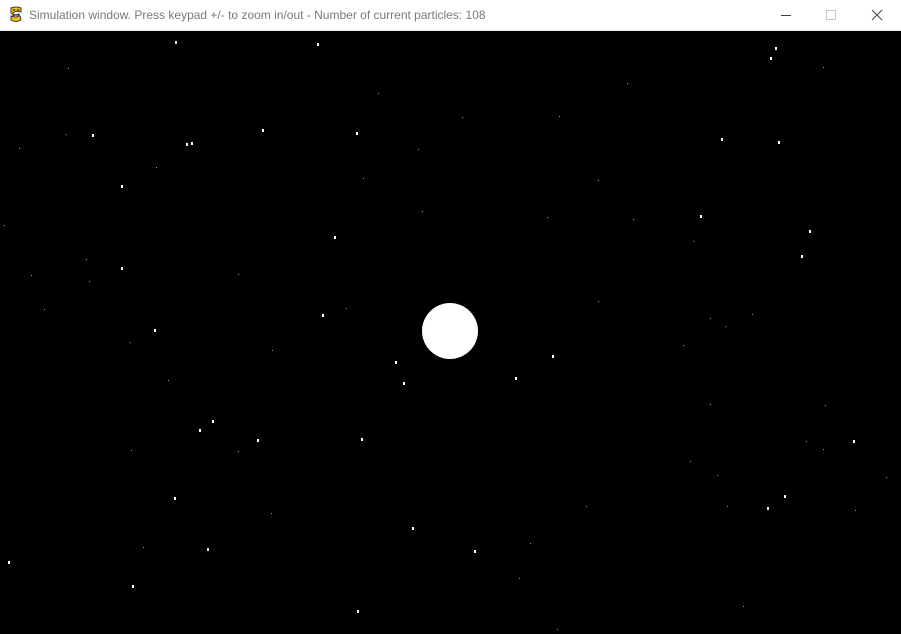  I want to click on maximize-icon, so click(831, 15).